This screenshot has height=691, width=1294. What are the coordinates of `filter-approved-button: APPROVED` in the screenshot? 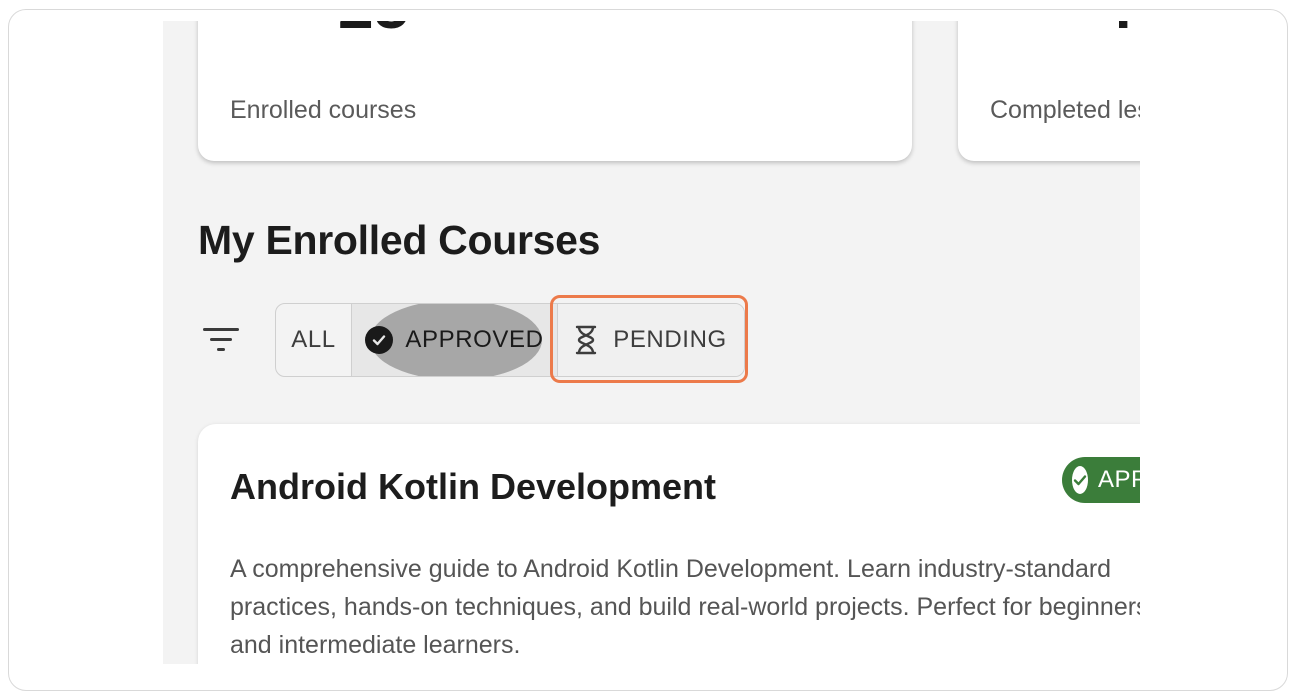 It's located at (455, 340).